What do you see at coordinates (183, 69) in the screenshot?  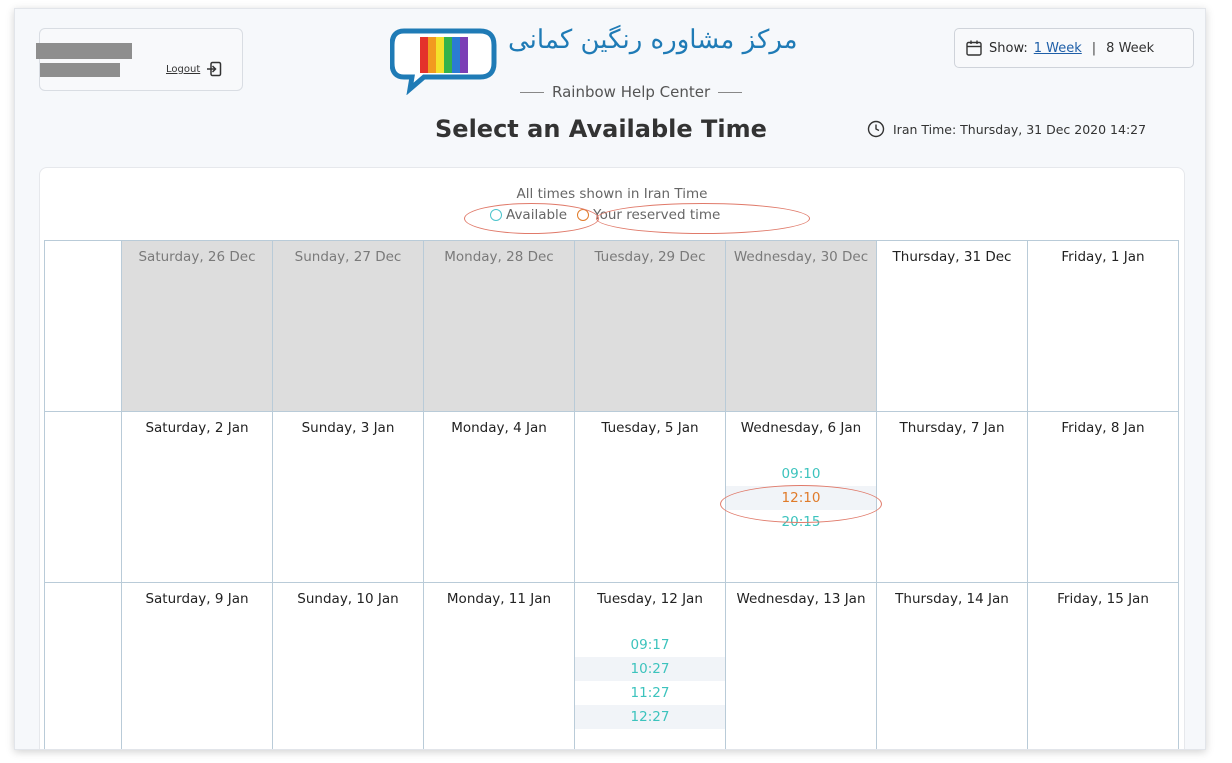 I see `logout-label: Logout` at bounding box center [183, 69].